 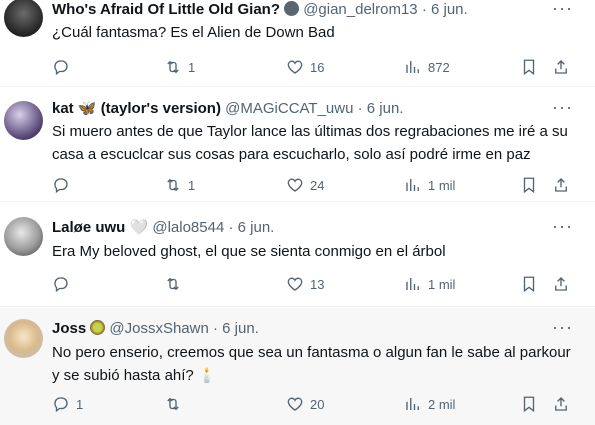 I want to click on views-button: 872, so click(x=427, y=67).